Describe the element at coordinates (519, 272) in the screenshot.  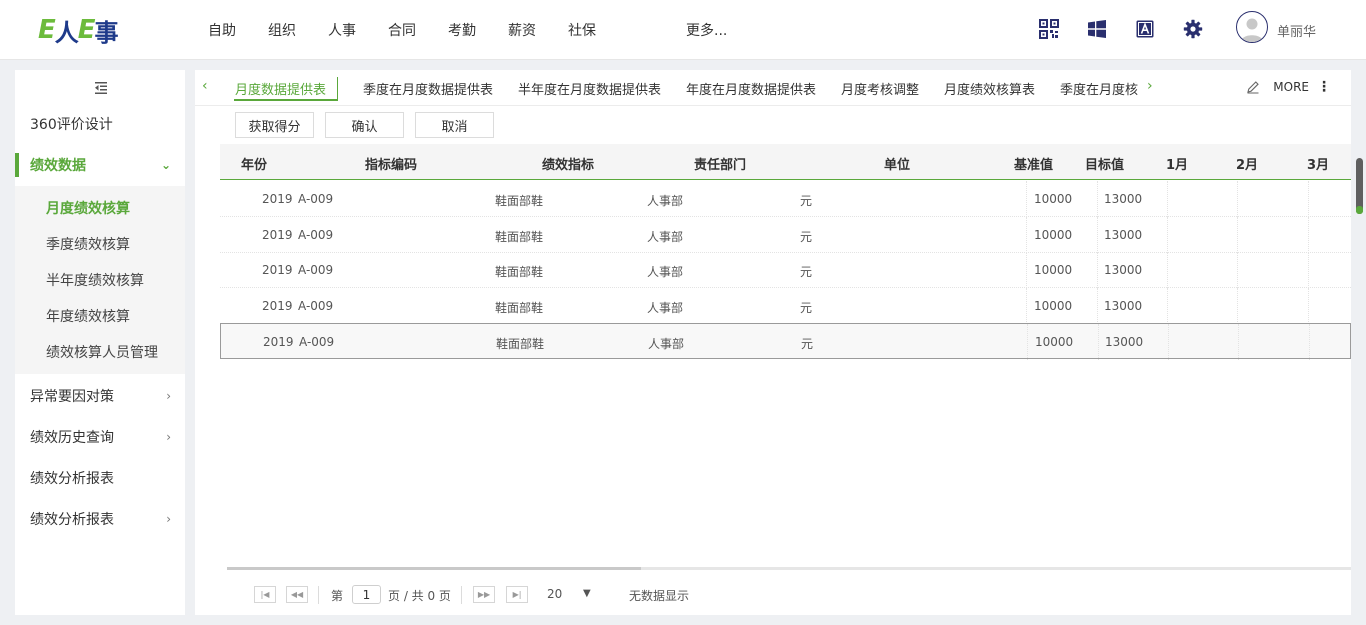
I see `cell-indicator: 鞋面部鞋` at that location.